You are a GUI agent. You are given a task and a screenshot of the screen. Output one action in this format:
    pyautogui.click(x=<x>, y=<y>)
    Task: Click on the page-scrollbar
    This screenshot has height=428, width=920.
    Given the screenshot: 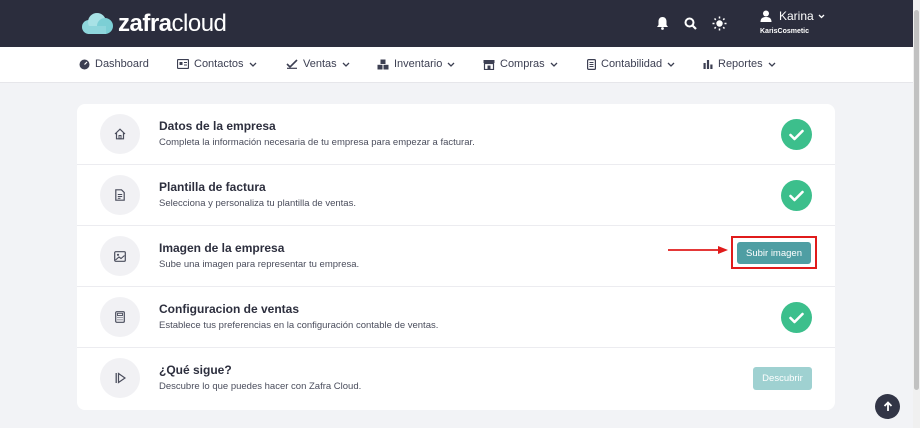 What is the action you would take?
    pyautogui.click(x=916, y=214)
    